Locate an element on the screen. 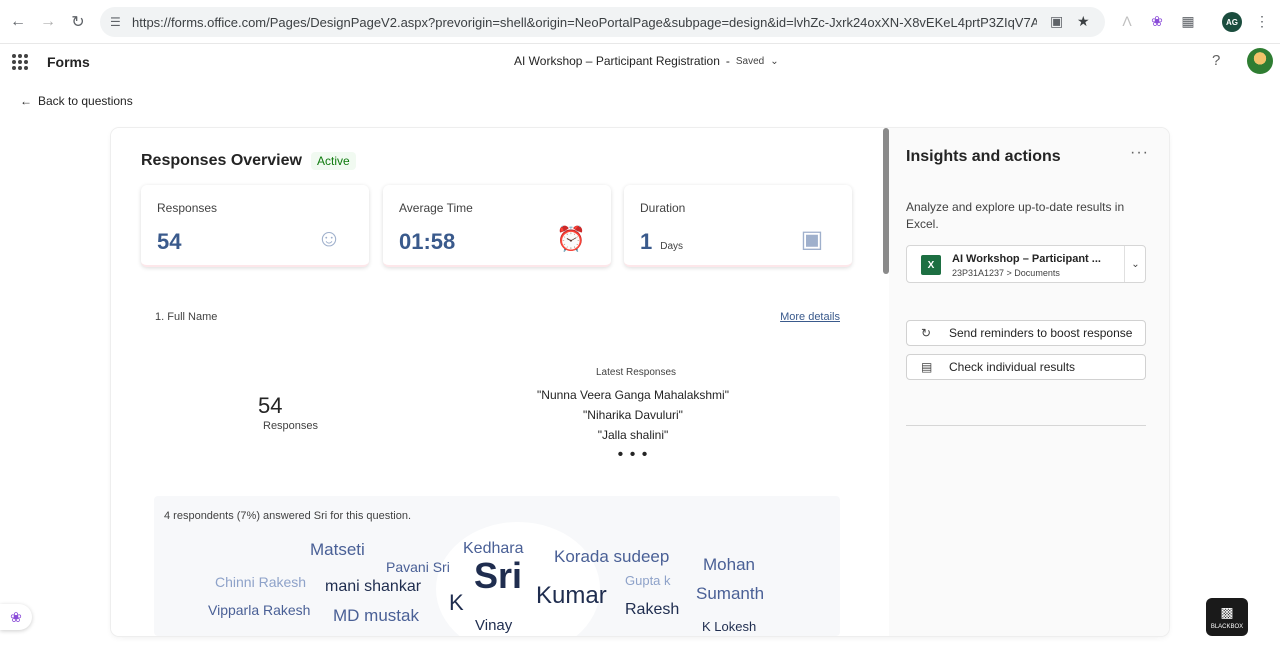 The width and height of the screenshot is (1280, 648). cloud-word: MD mustak is located at coordinates (376, 616).